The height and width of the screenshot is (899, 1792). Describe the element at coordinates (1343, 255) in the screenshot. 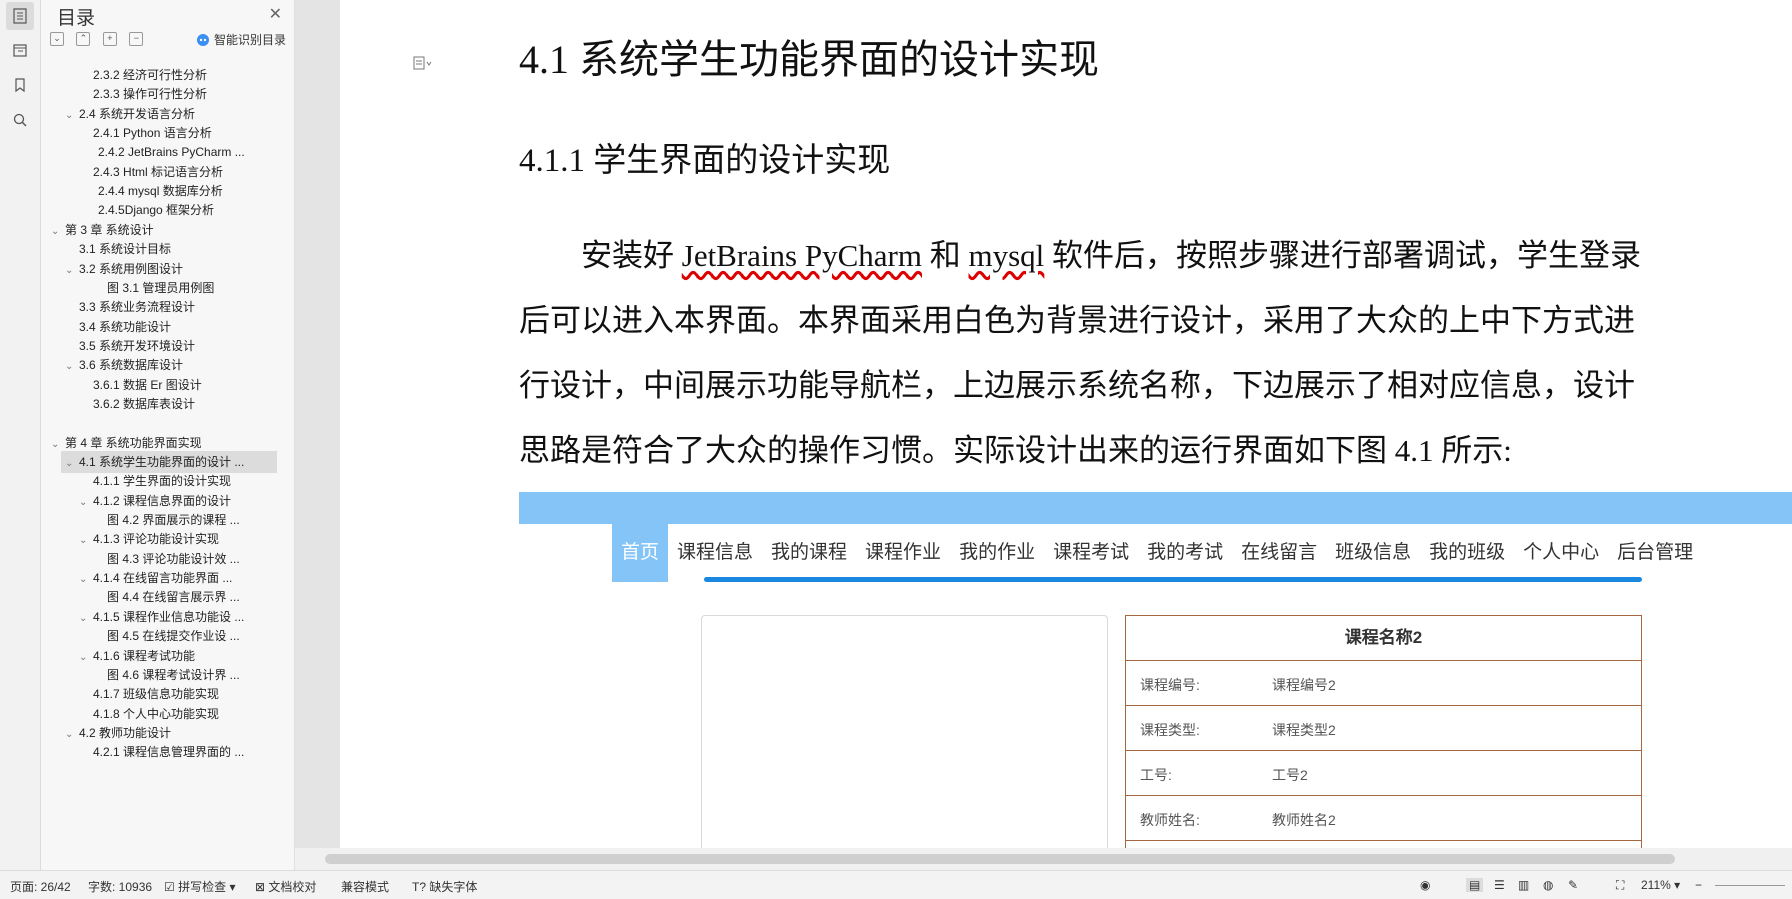

I see `text-run: 软件后，按照步骤进行部署调试，学生登录` at that location.